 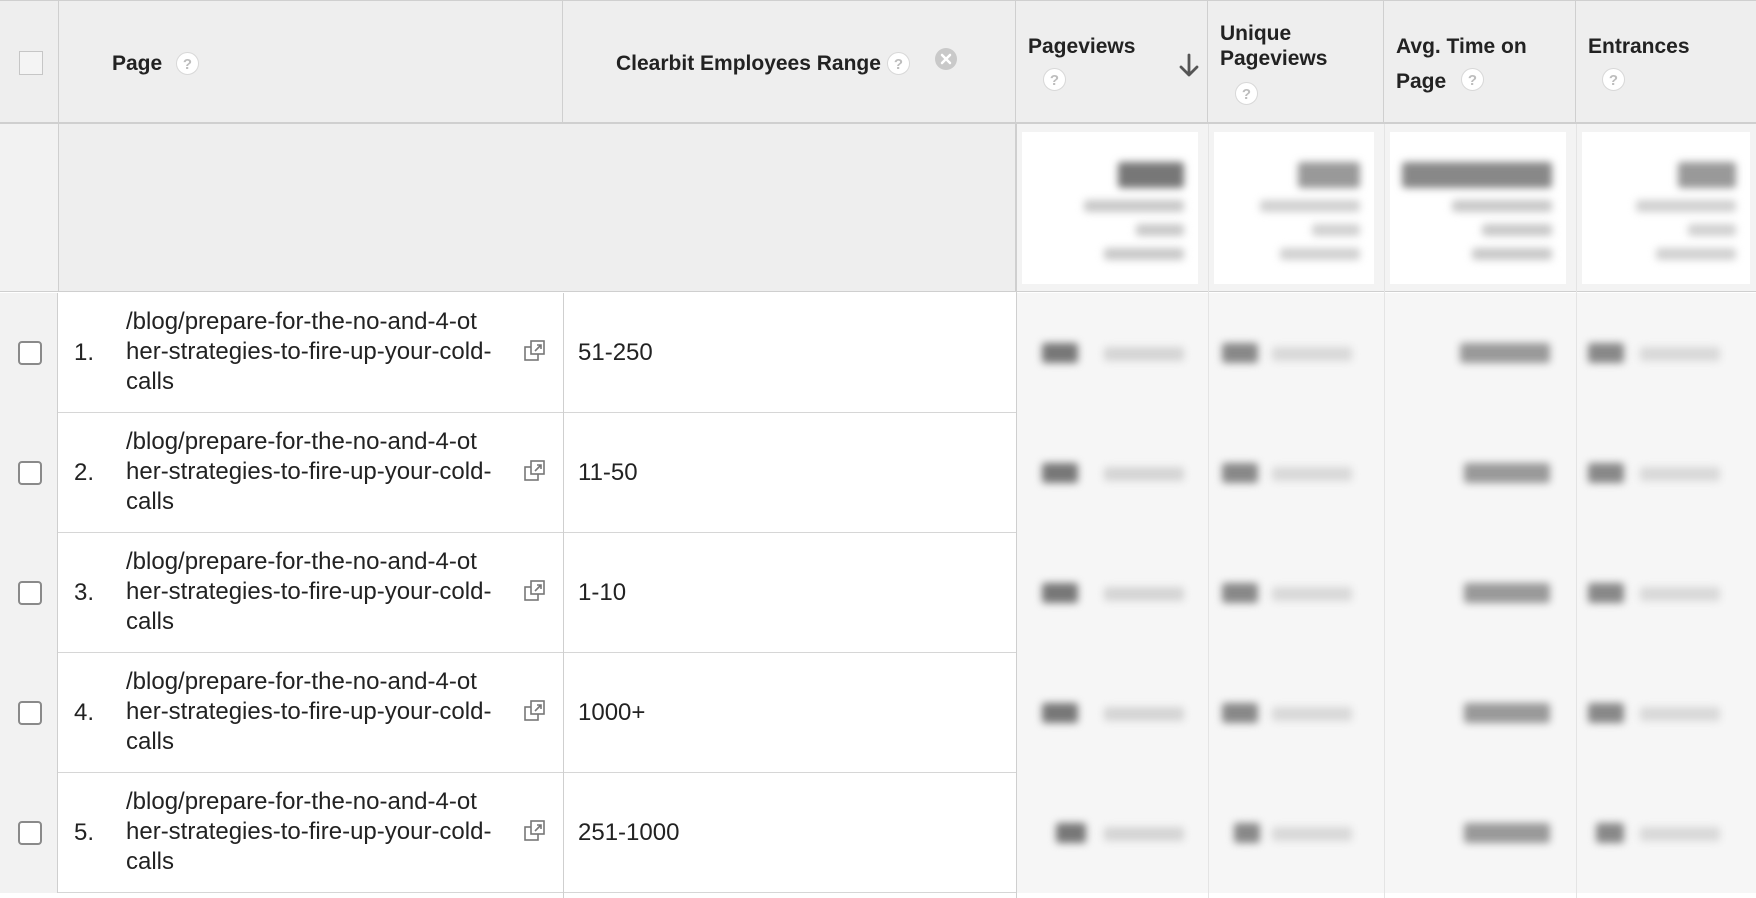 I want to click on entrances-column-label: Entrances, so click(x=1639, y=47).